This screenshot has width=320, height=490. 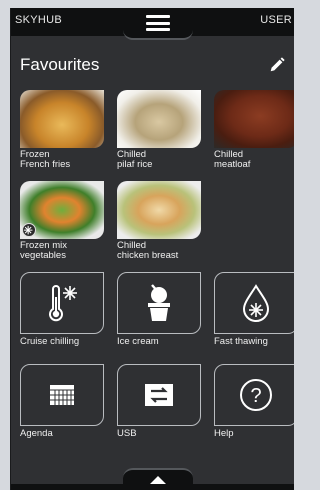 I want to click on usb-button: USB, so click(x=159, y=401).